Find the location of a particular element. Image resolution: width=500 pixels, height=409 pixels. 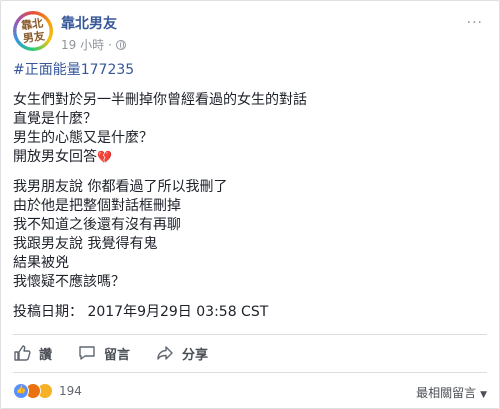

comment-label: 留言 is located at coordinates (117, 355).